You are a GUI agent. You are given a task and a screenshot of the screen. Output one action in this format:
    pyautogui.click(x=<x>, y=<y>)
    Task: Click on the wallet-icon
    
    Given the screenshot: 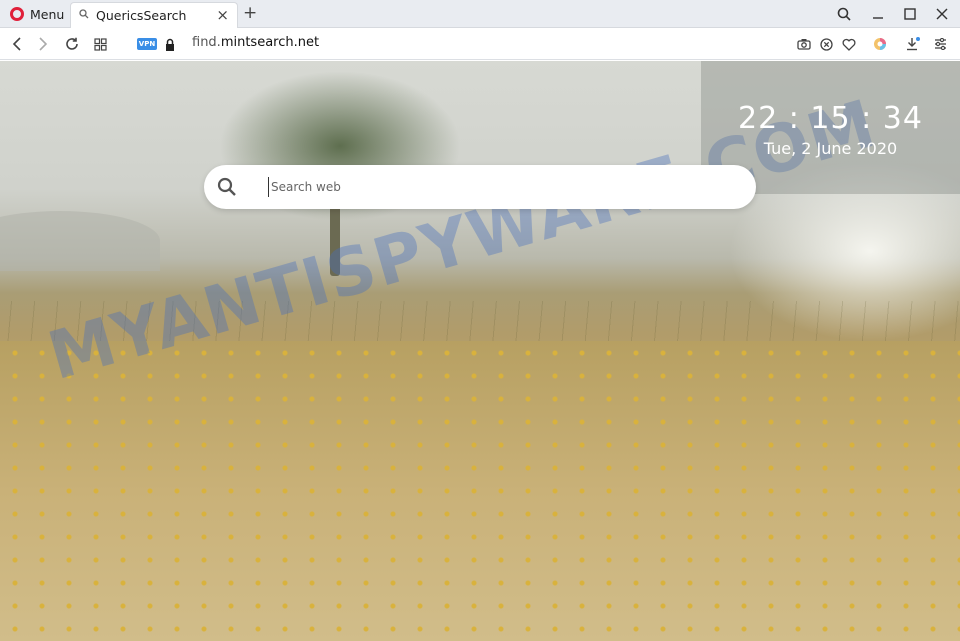 What is the action you would take?
    pyautogui.click(x=880, y=44)
    